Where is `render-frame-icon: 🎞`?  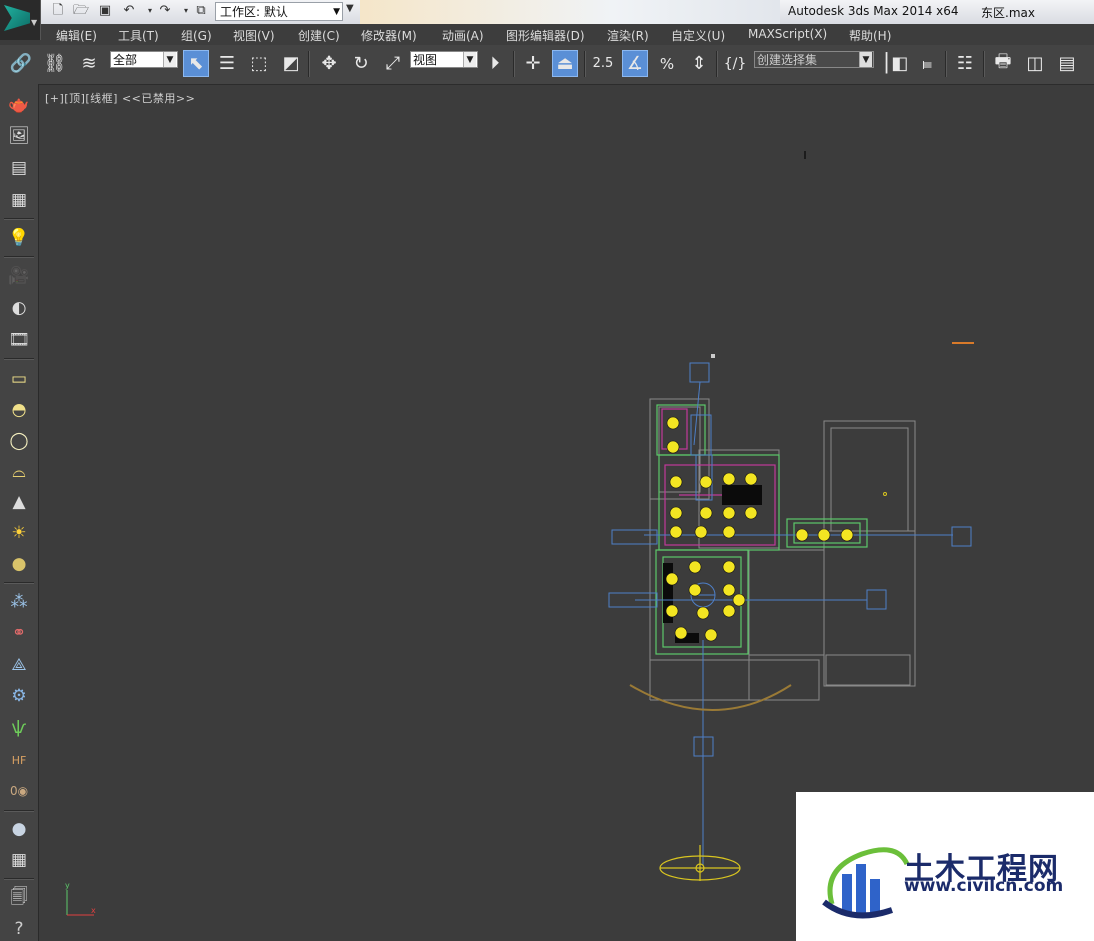
render-frame-icon: 🎞 is located at coordinates (19, 340).